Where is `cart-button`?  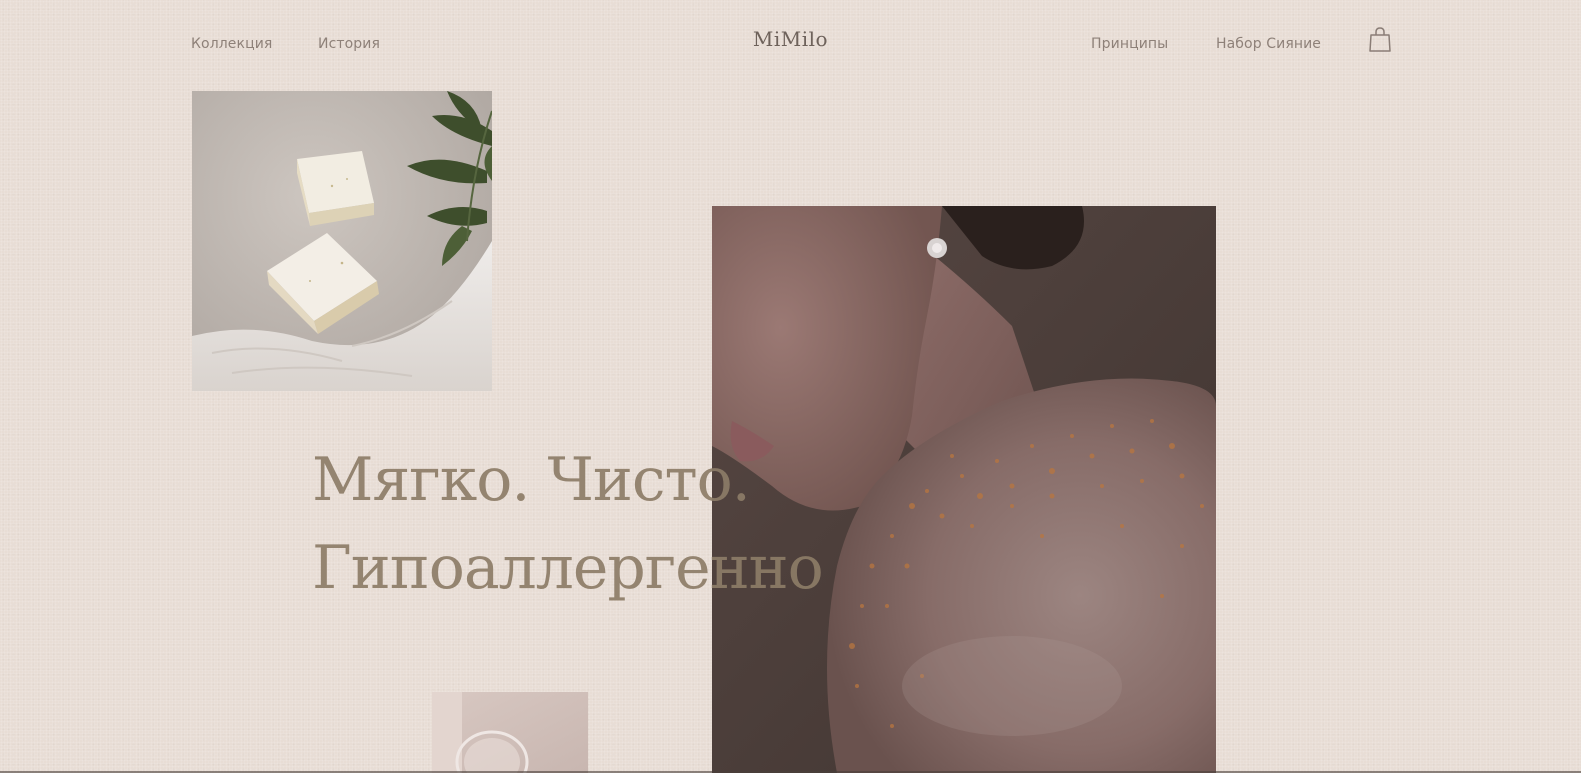 cart-button is located at coordinates (1380, 40).